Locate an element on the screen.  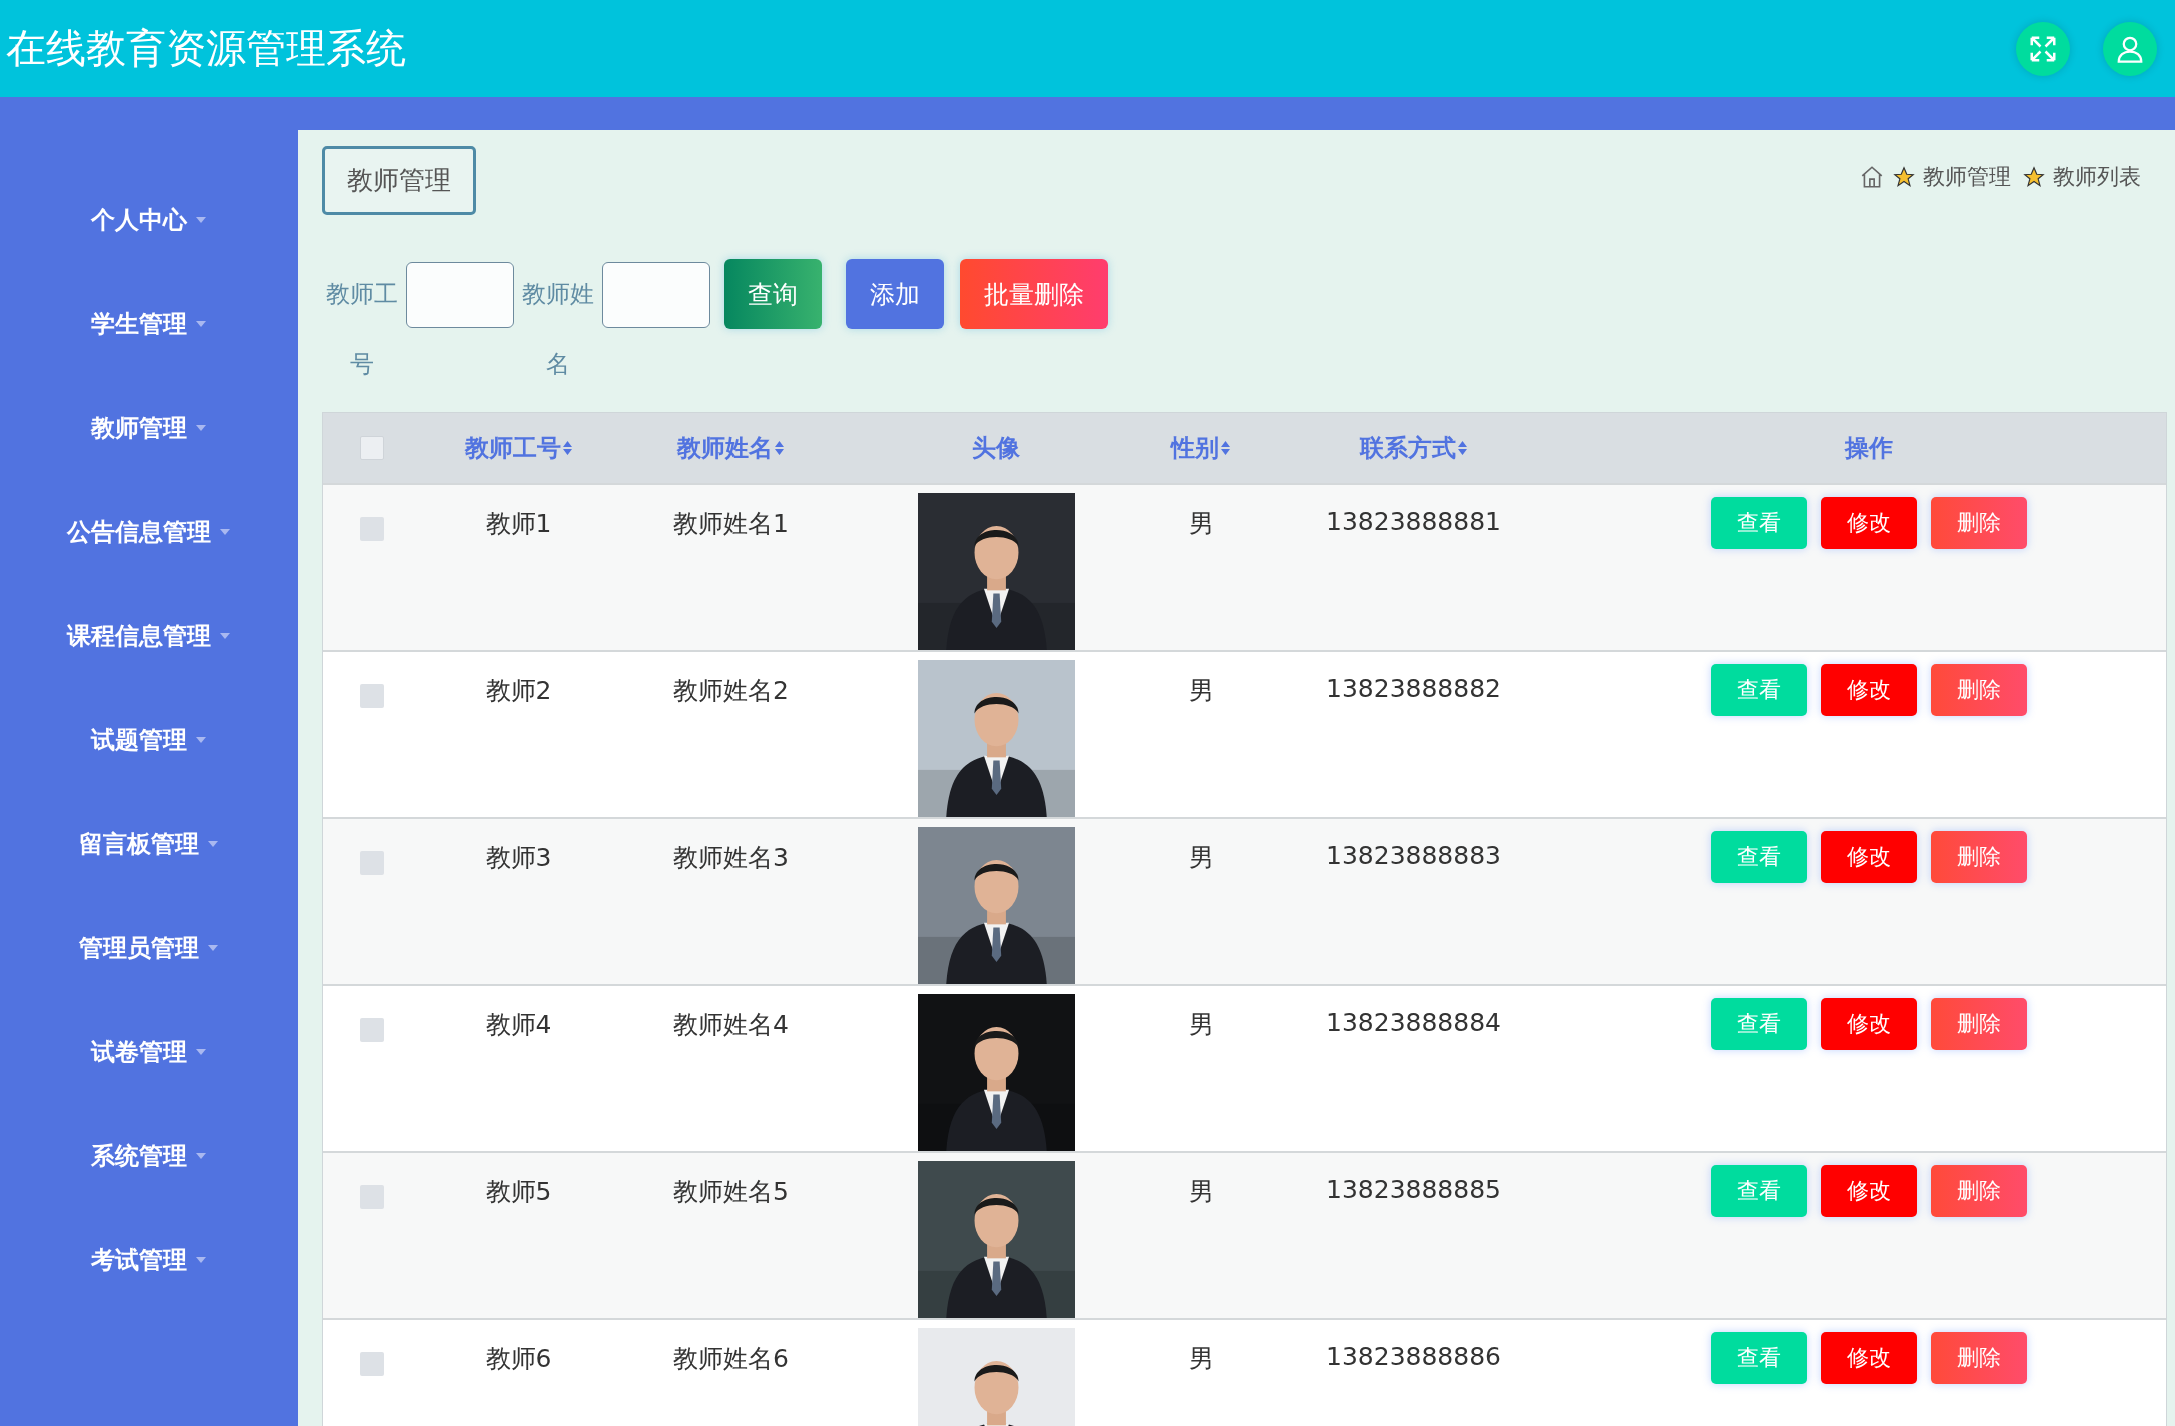
table-cell: 13823888886 is located at coordinates (1413, 1356).